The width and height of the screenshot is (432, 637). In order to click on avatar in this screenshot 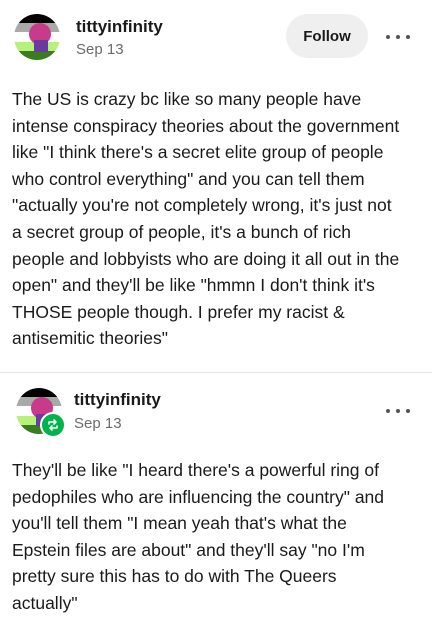, I will do `click(37, 37)`.